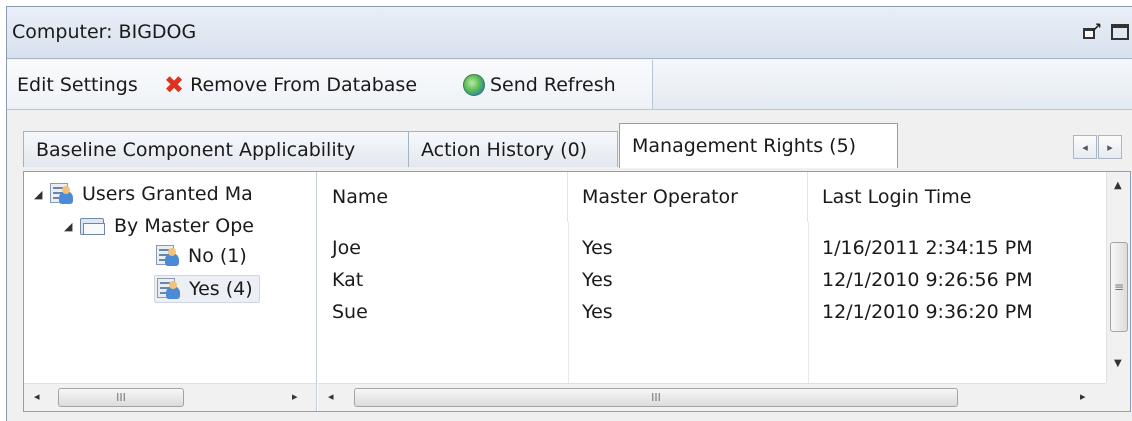 The image size is (1132, 421). Describe the element at coordinates (744, 146) in the screenshot. I see `tab-label: Management Rights (5)` at that location.